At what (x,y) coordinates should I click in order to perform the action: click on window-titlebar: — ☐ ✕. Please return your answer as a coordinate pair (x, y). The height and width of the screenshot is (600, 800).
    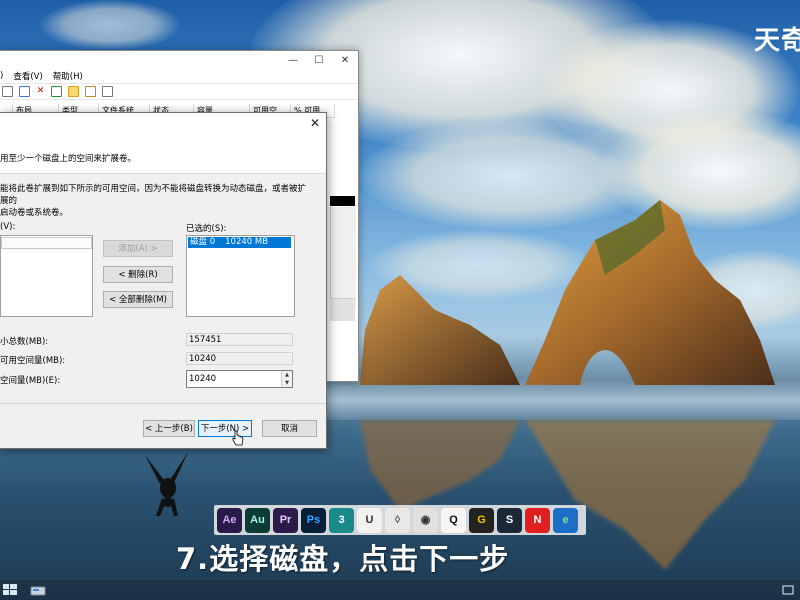
    Looking at the image, I should click on (179, 60).